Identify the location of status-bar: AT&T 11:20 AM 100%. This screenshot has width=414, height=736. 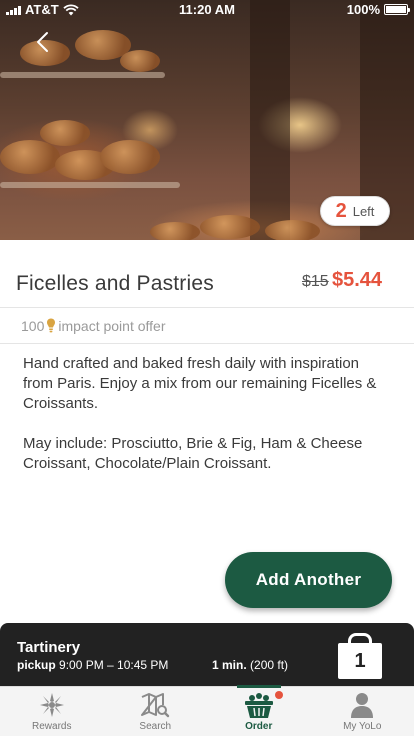
(207, 10).